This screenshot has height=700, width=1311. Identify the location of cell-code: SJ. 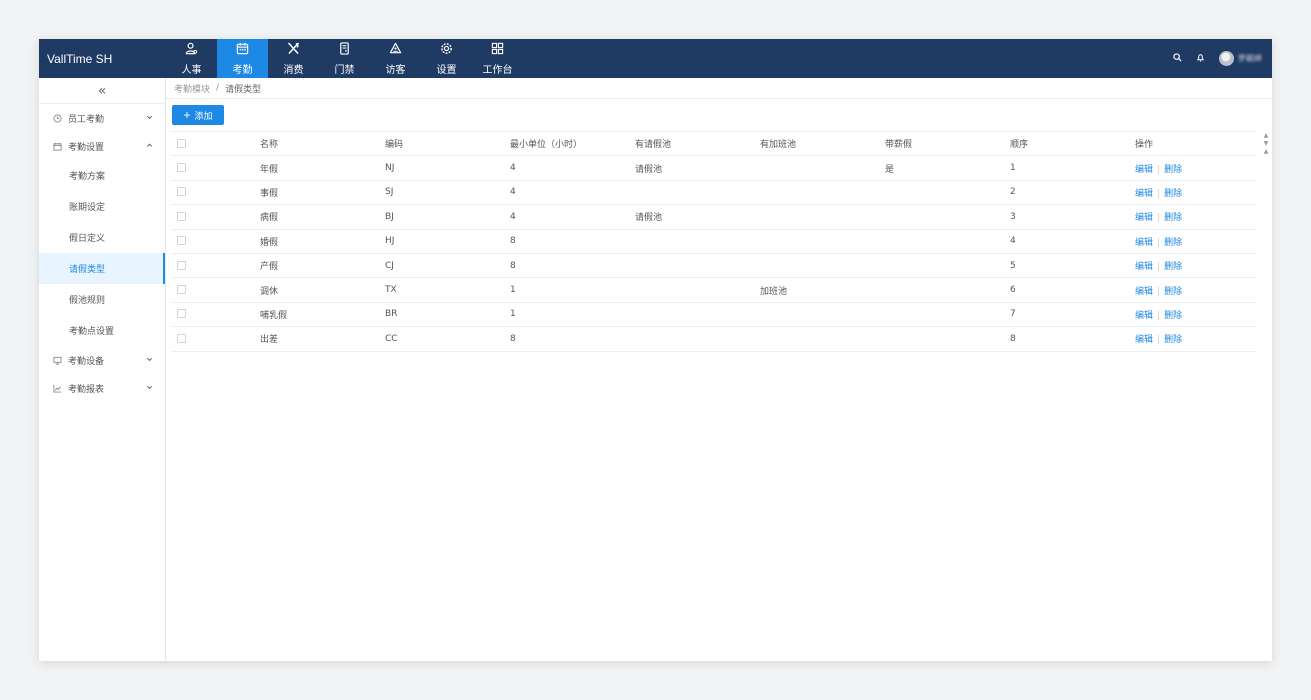
(447, 193).